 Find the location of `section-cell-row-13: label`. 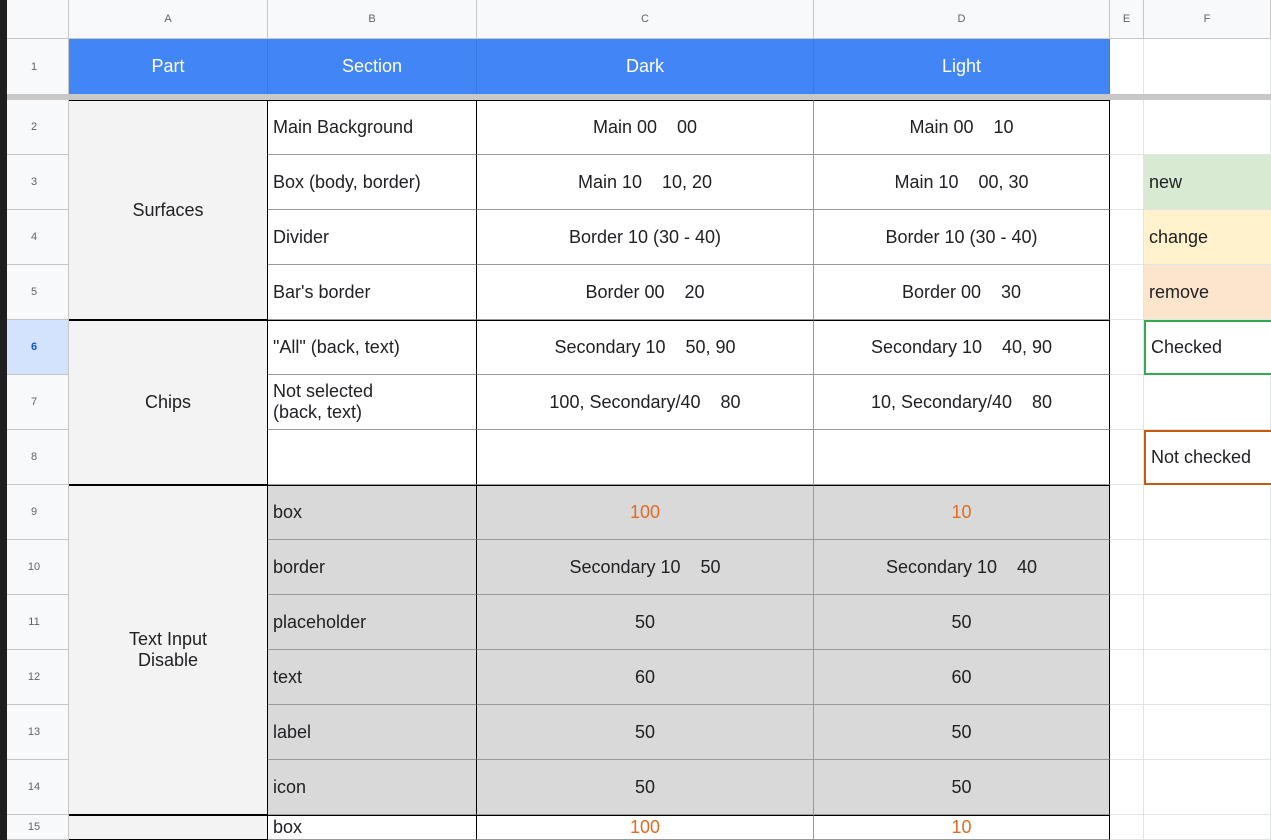

section-cell-row-13: label is located at coordinates (372, 732).